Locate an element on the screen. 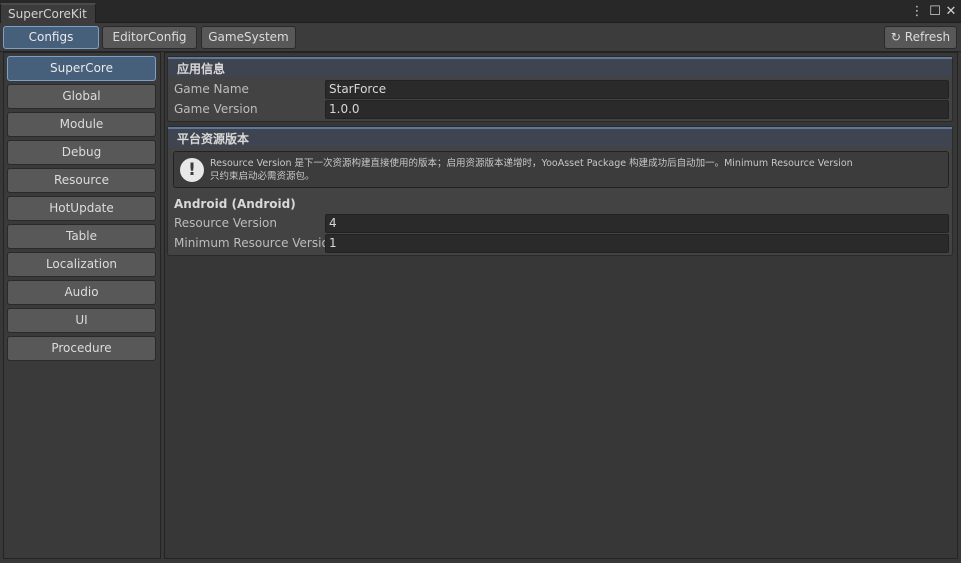 The height and width of the screenshot is (563, 961). sidebar-item-resource: Resource is located at coordinates (81, 180).